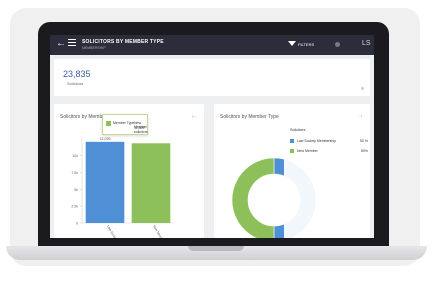  I want to click on page-subtitle: MEMBERSHIP, so click(94, 48).